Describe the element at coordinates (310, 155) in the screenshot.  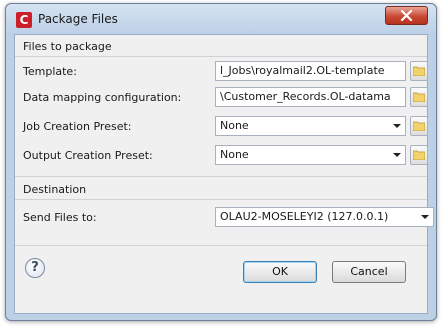
I see `output-creation-preset-select: None` at that location.